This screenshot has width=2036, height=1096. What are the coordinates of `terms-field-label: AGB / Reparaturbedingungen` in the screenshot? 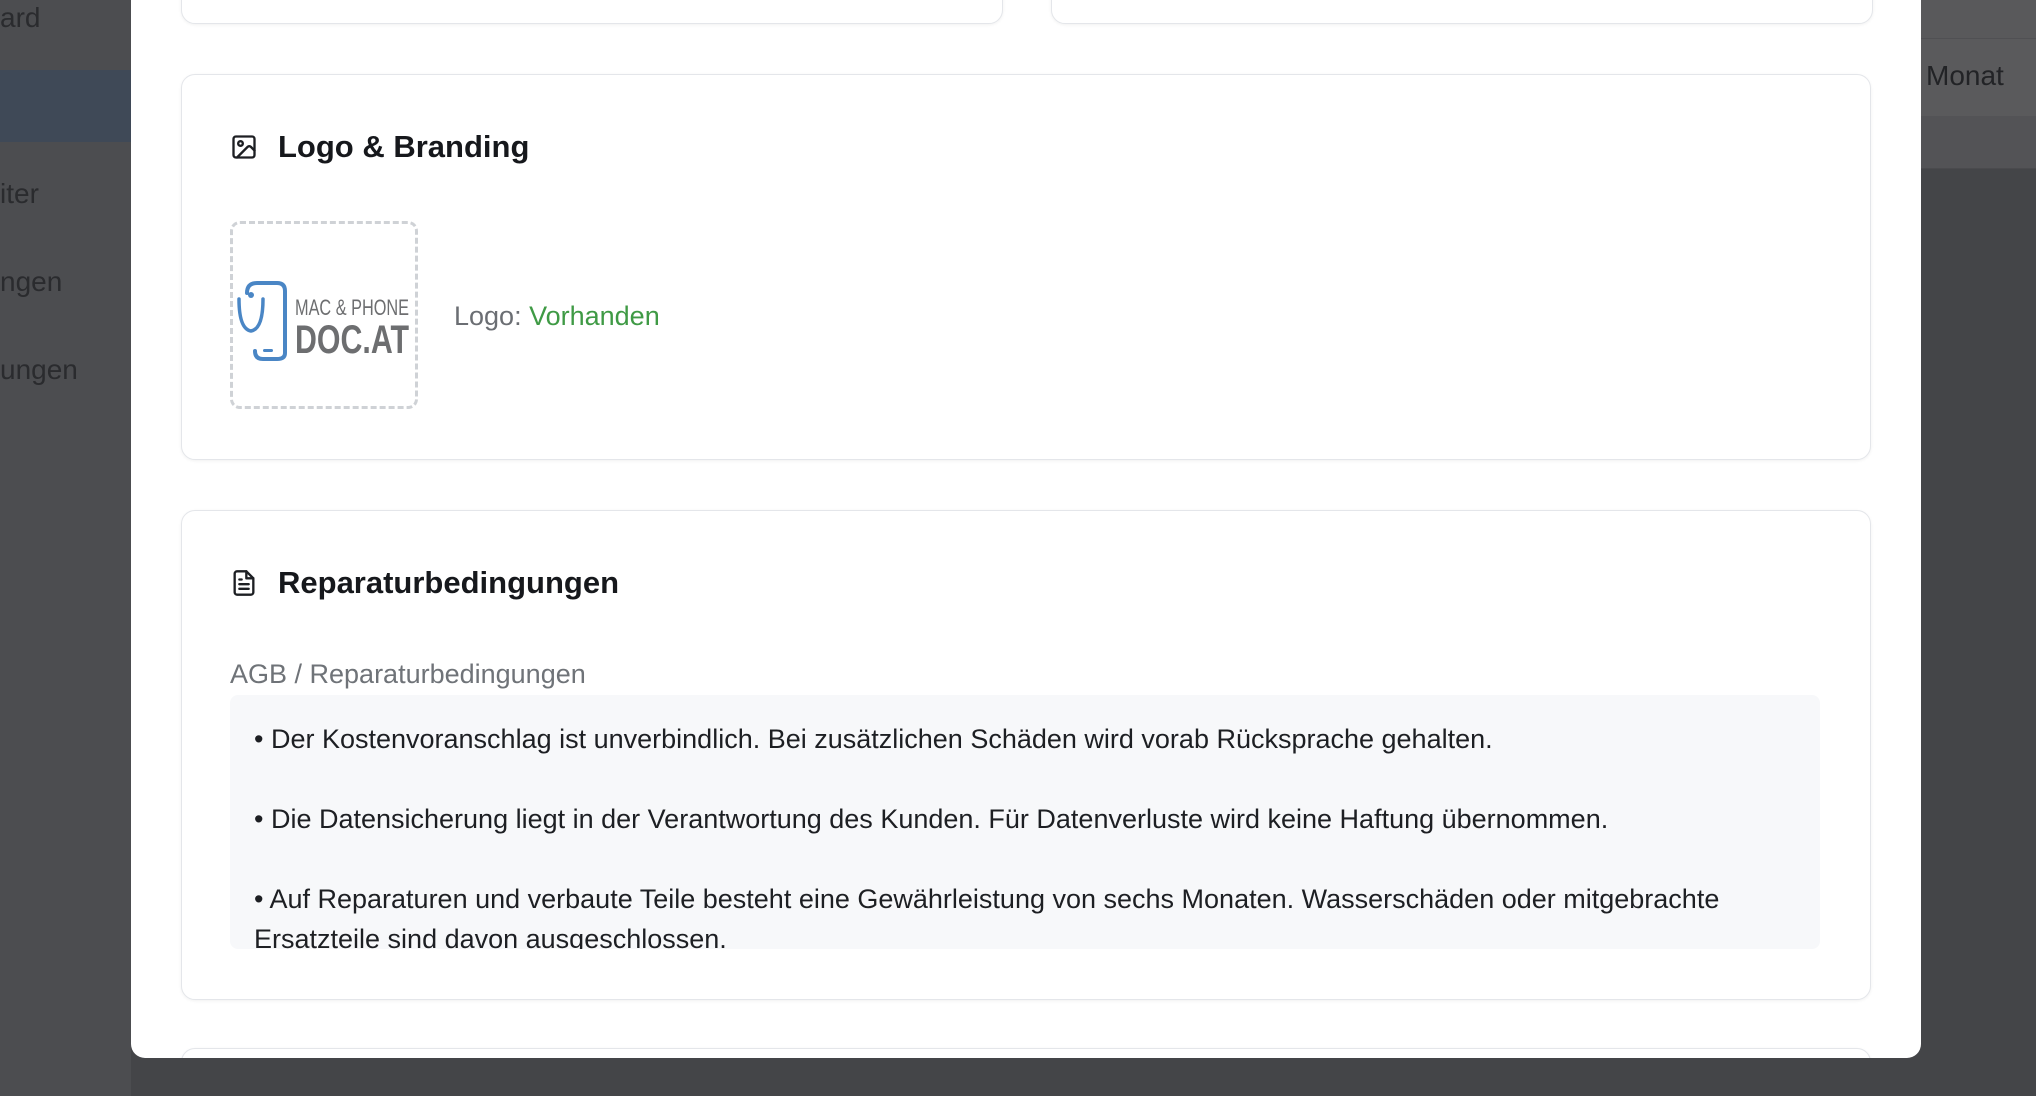 It's located at (408, 674).